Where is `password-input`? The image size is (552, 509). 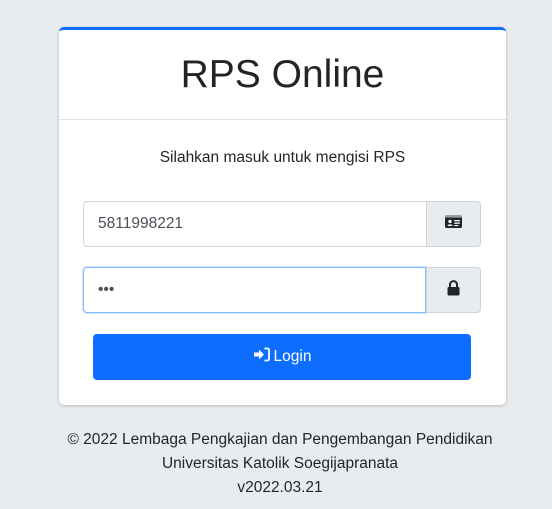 password-input is located at coordinates (254, 290).